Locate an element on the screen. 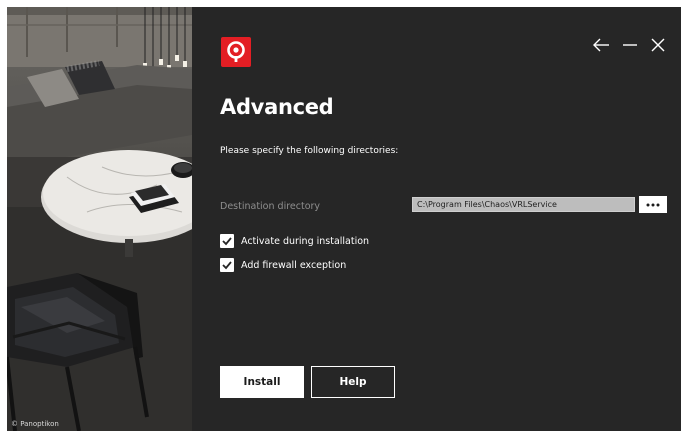 The width and height of the screenshot is (688, 431). photo-credit: © Panoptikon is located at coordinates (35, 424).